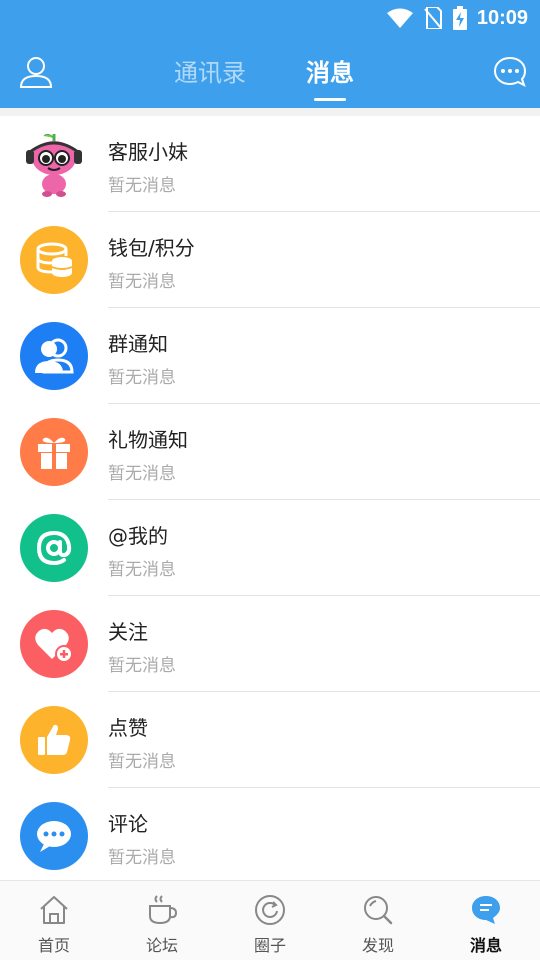  Describe the element at coordinates (377, 945) in the screenshot. I see `nav-label: 发现` at that location.